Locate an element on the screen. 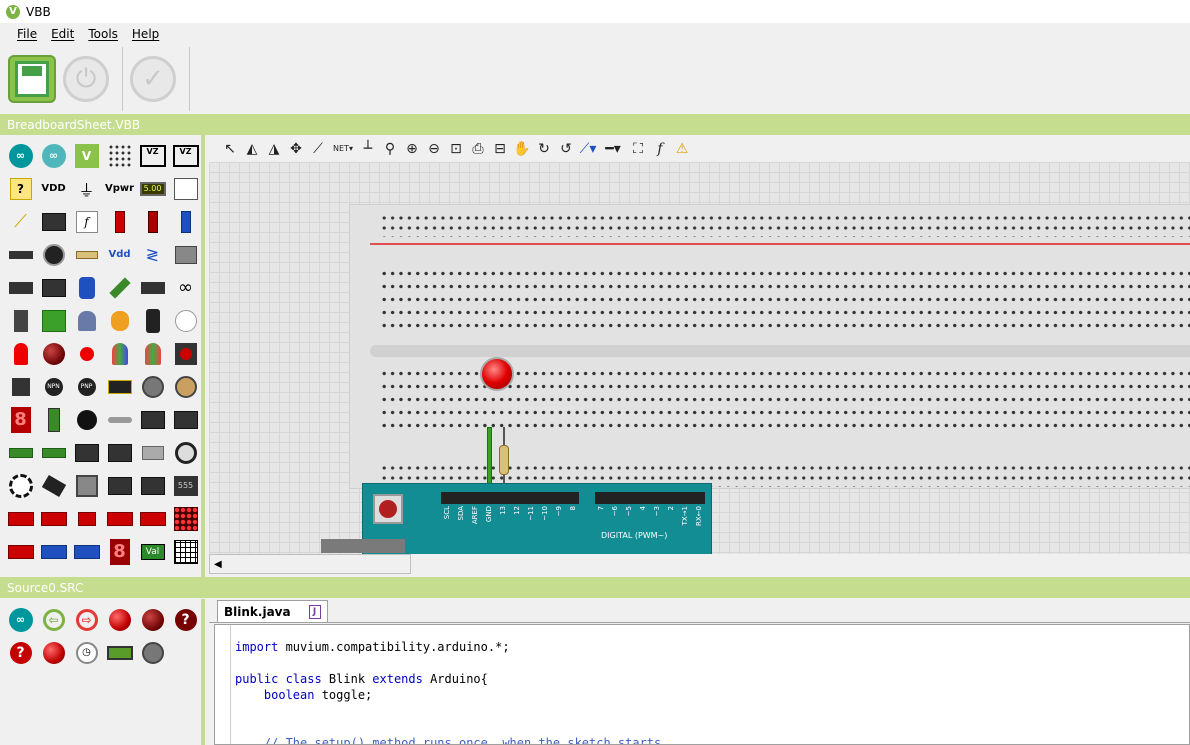  seven-seg2-component: 8 is located at coordinates (119, 551).